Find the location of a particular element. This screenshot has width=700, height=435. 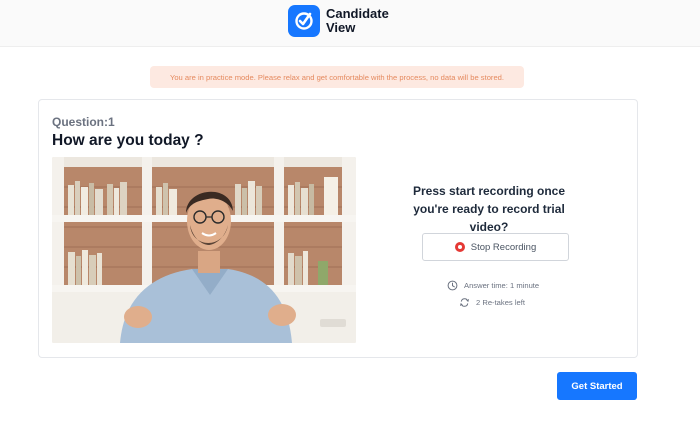

answer-time-text: Answer time: 1 minute is located at coordinates (502, 285).